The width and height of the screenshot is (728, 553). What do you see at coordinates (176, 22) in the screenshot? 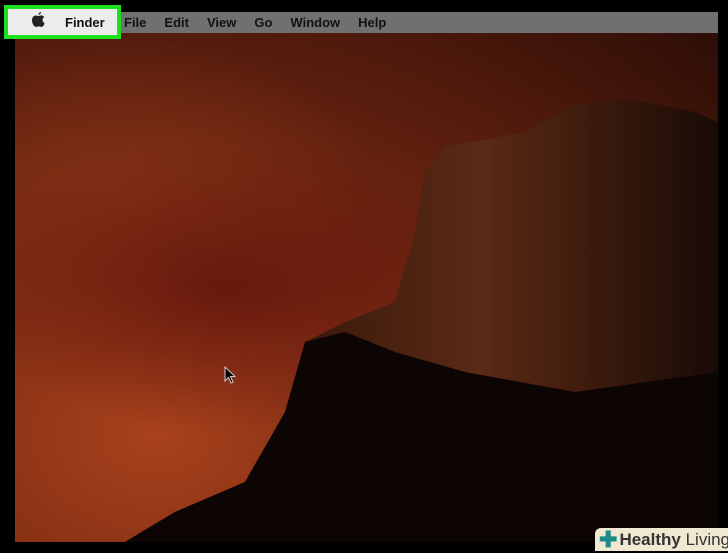
I see `menu-edit: Edit` at bounding box center [176, 22].